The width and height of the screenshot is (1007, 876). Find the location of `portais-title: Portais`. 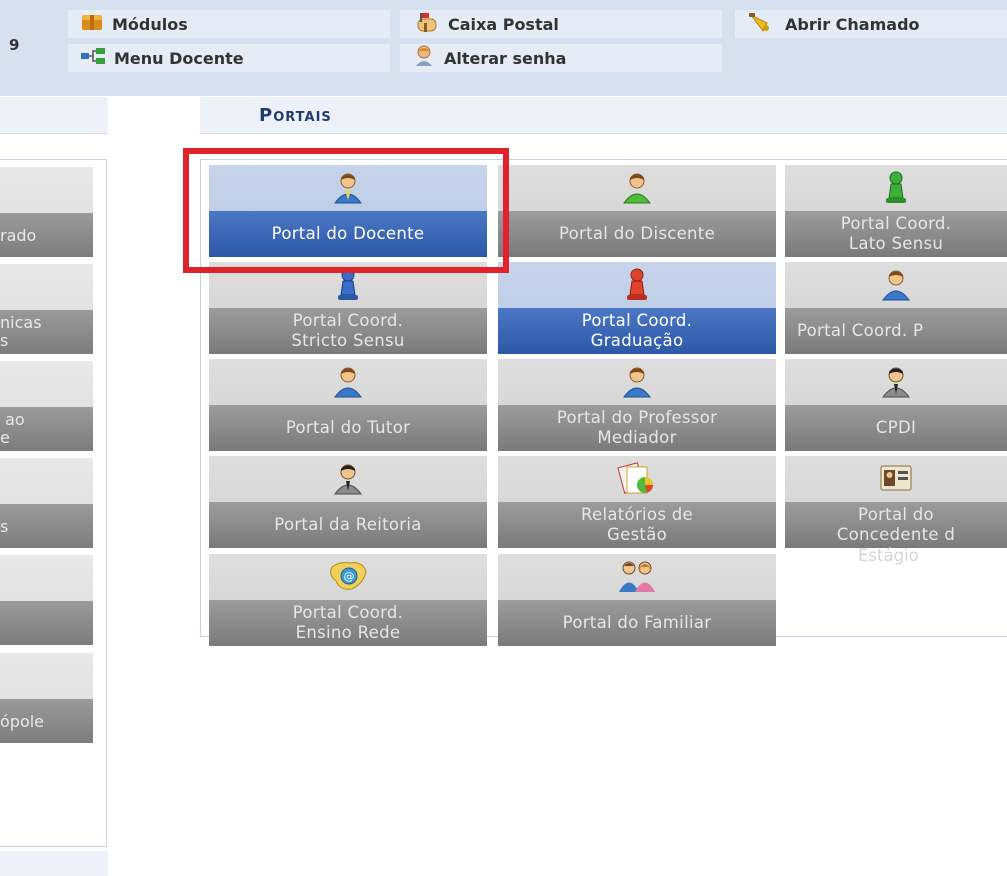

portais-title: Portais is located at coordinates (295, 115).